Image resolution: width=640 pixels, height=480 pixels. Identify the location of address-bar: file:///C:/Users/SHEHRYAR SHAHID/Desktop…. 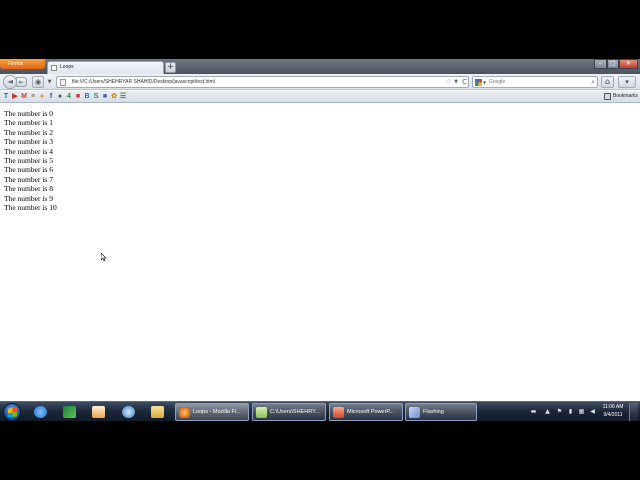
(262, 82).